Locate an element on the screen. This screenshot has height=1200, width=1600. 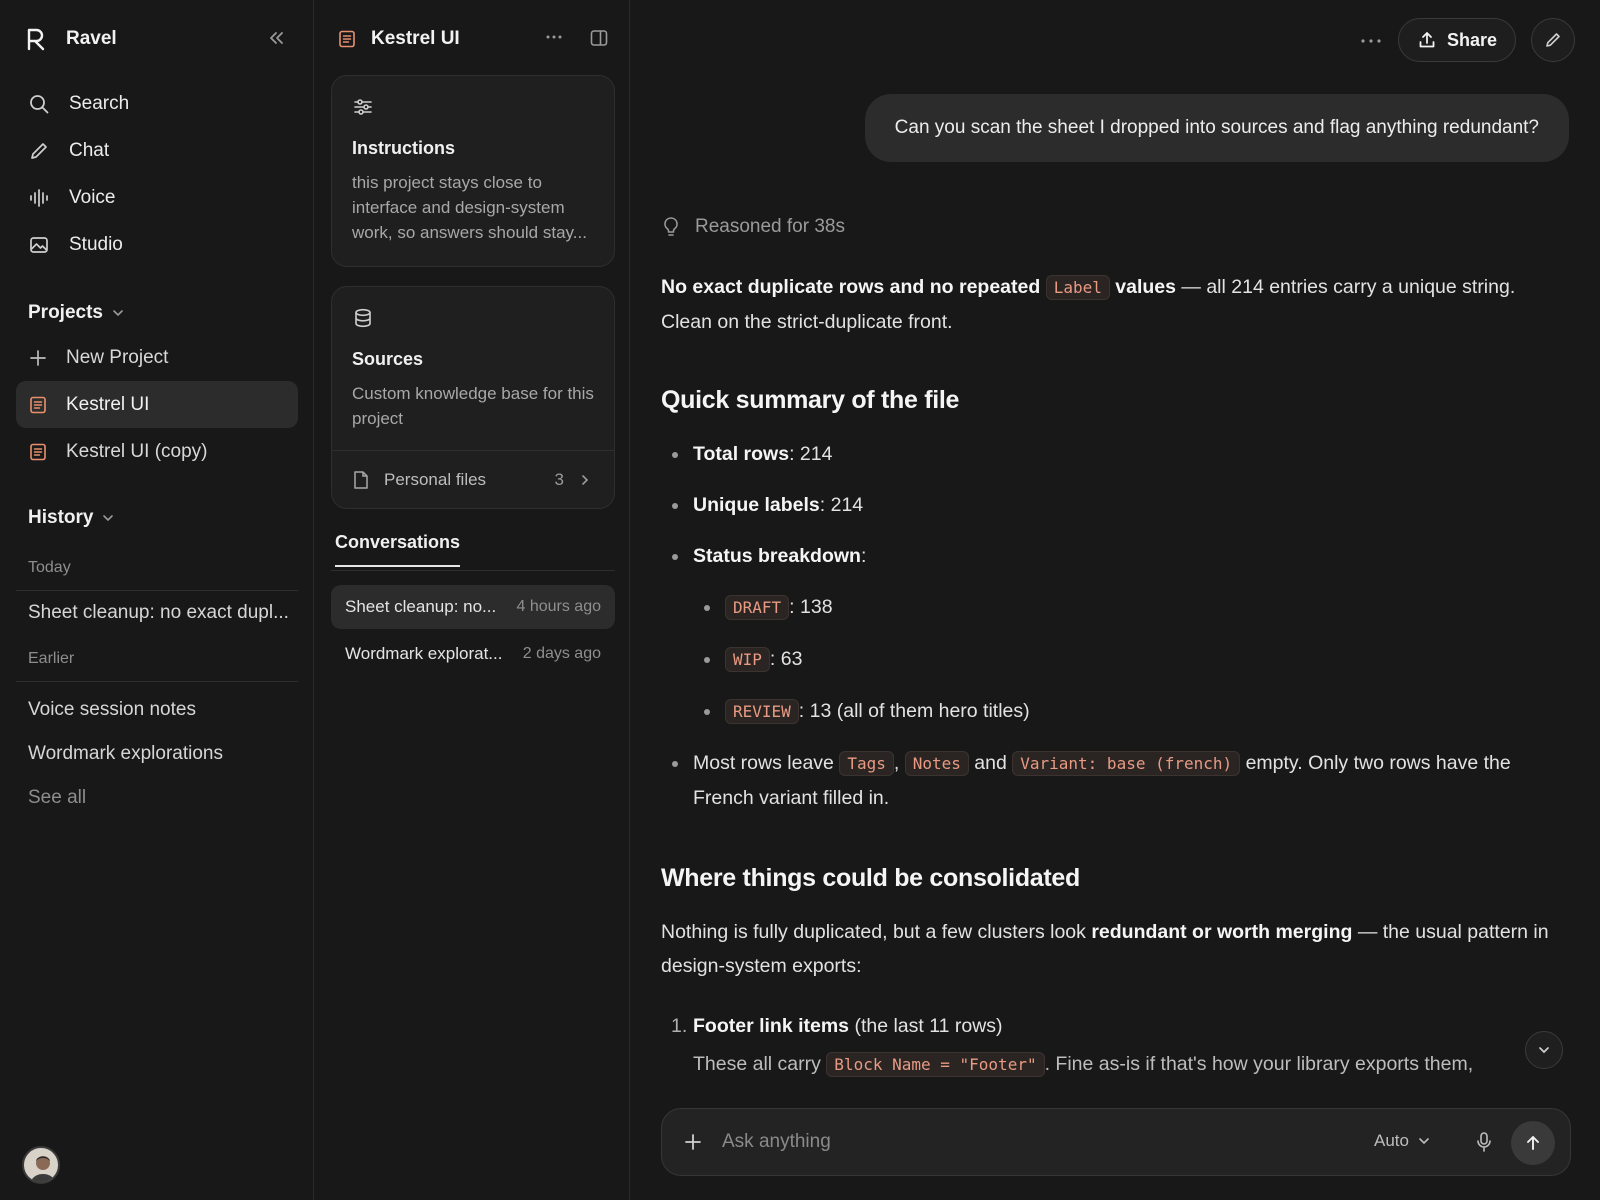
composer: Auto is located at coordinates (1116, 1142).